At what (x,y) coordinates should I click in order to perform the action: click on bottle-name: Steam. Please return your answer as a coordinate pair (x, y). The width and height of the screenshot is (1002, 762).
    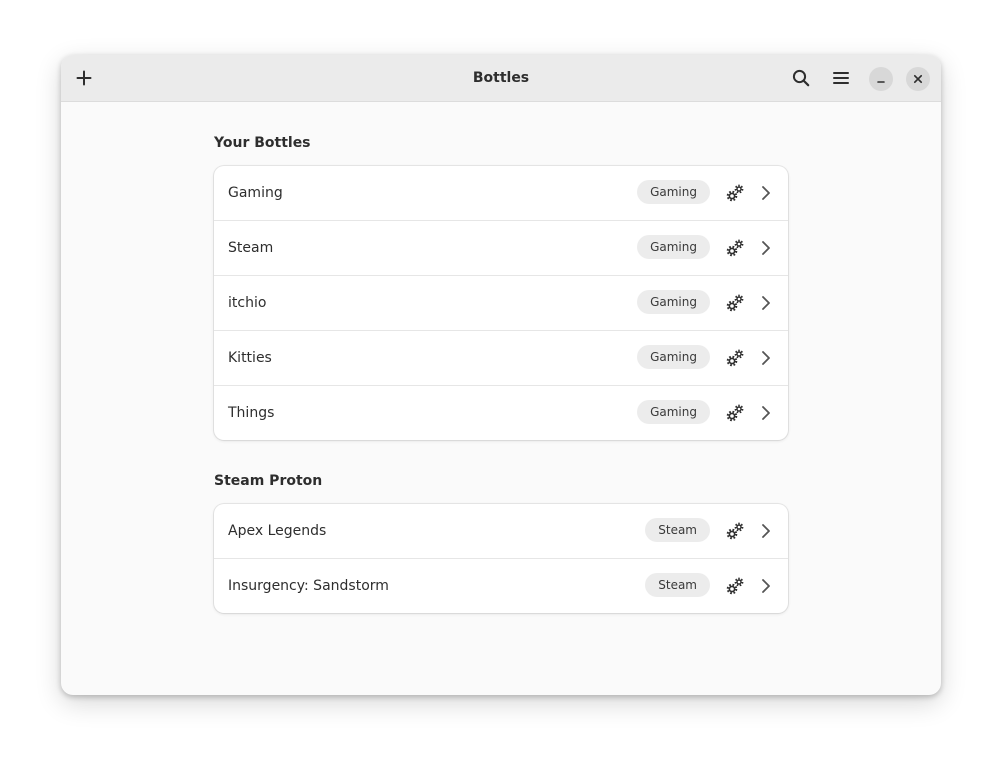
    Looking at the image, I should click on (251, 248).